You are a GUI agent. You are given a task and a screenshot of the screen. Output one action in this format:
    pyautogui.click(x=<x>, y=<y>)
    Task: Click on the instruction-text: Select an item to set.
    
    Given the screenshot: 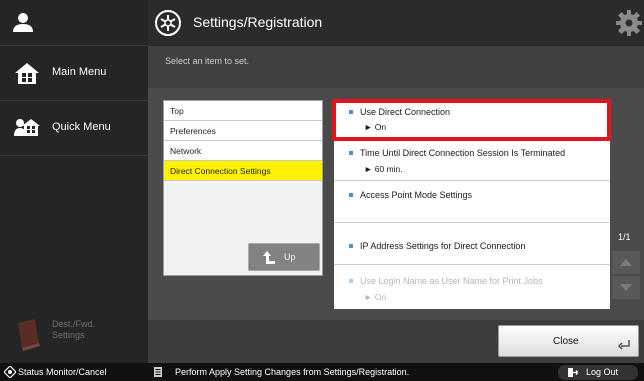 What is the action you would take?
    pyautogui.click(x=207, y=61)
    